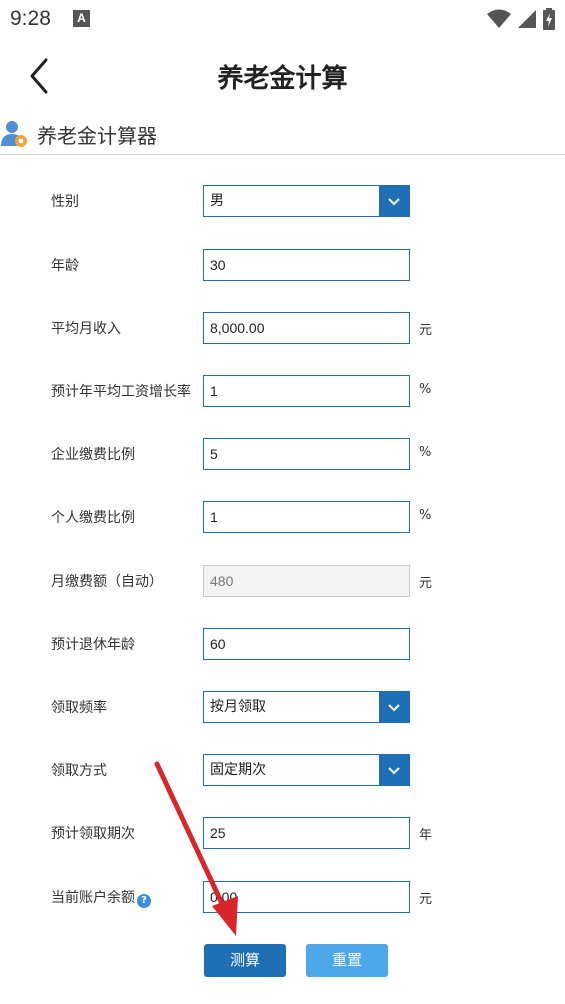 This screenshot has height=1004, width=565. What do you see at coordinates (306, 391) in the screenshot?
I see `wage-growth-input: 1` at bounding box center [306, 391].